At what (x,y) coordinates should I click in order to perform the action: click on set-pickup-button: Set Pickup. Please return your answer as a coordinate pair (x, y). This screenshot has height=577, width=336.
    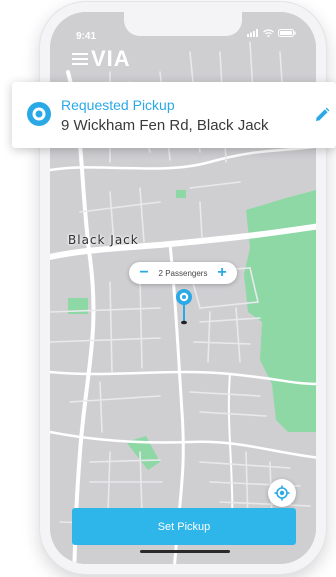
    Looking at the image, I should click on (184, 526).